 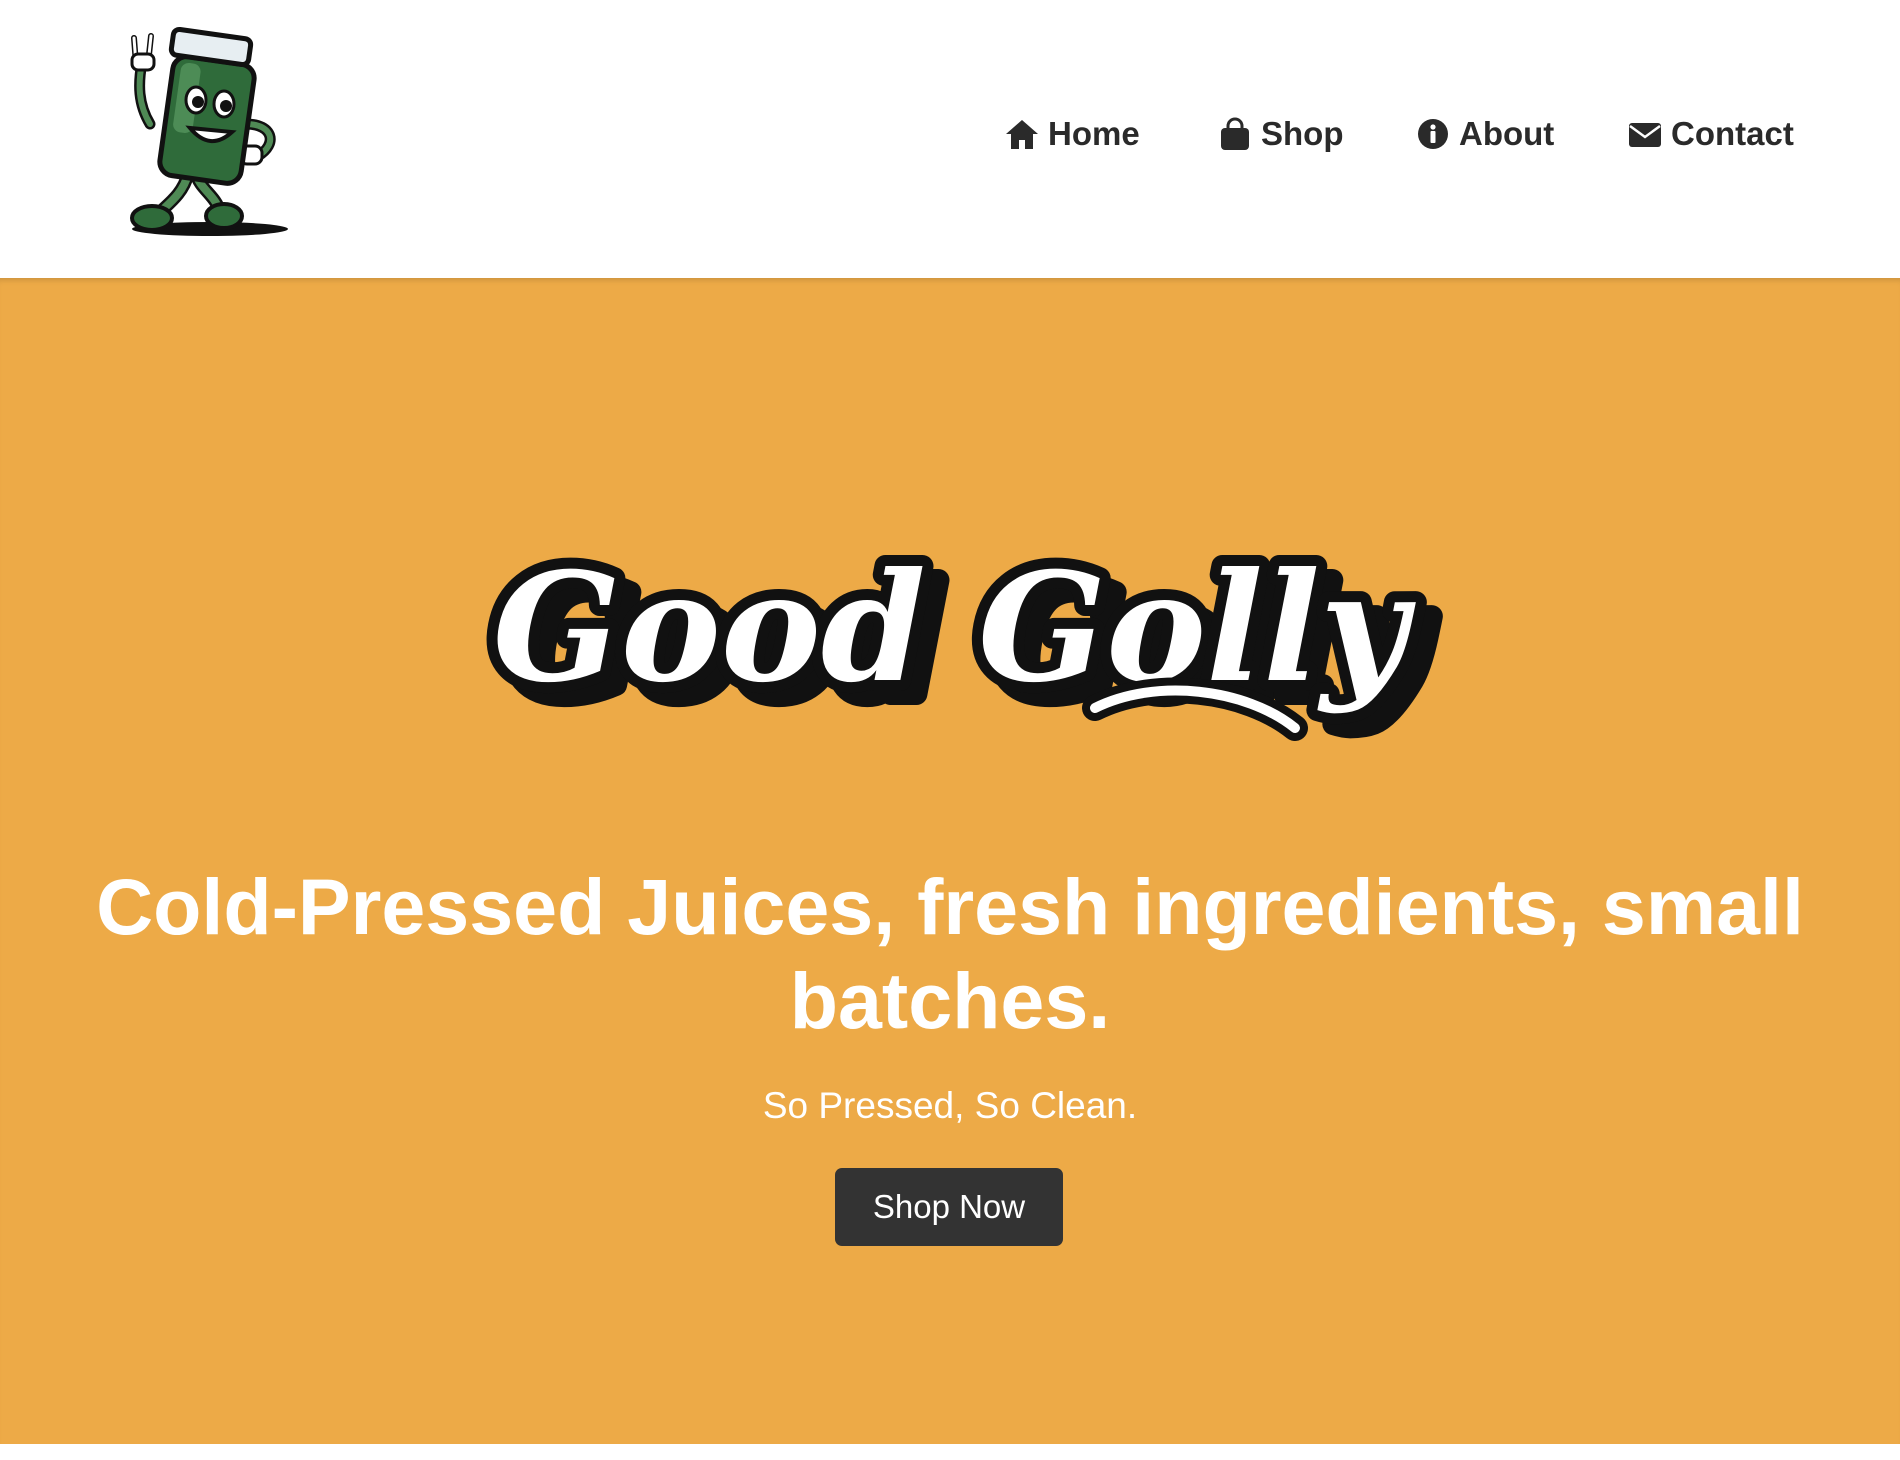 I want to click on brand-wordmark-logo: Good Golly Good Golly Good Golly, so click(x=962, y=635).